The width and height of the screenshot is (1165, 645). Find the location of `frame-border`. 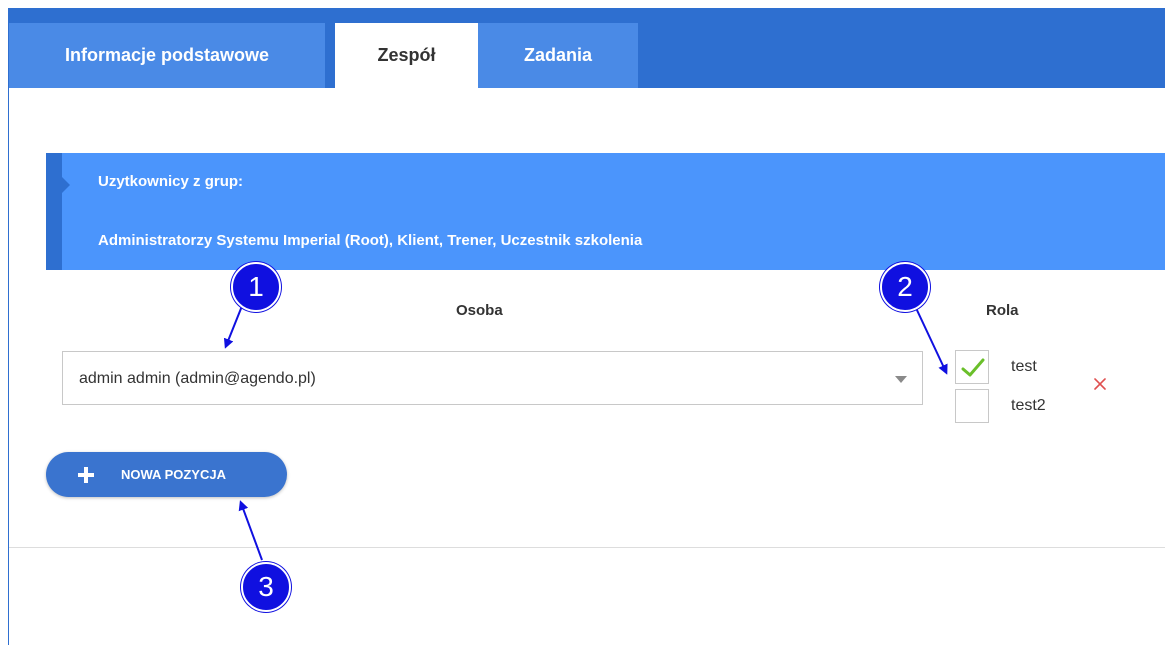

frame-border is located at coordinates (8, 326).